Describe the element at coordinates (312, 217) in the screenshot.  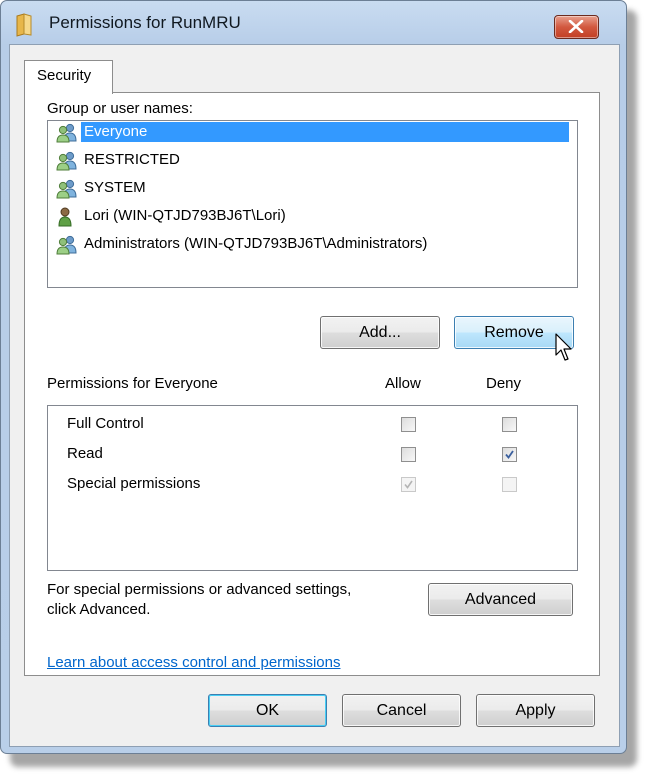
I see `list-item-lori: Lori (WIN-QTJD793BJ6T\Lori)` at that location.